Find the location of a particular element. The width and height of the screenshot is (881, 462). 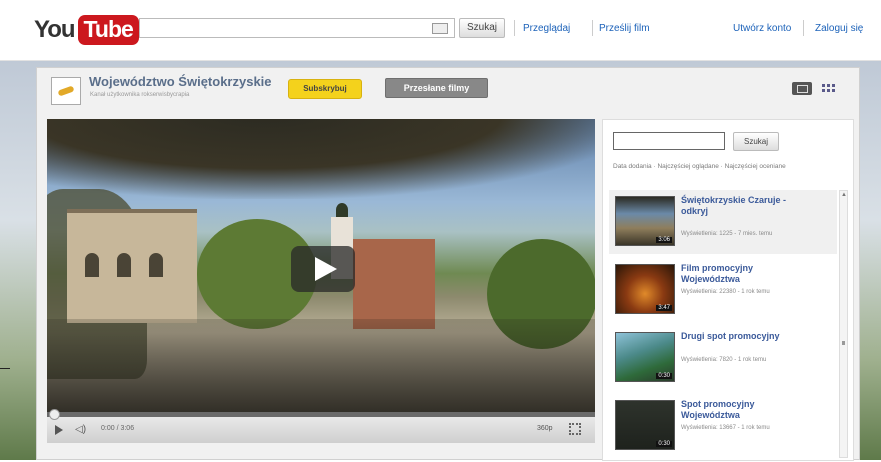

create-account-link: Utwórz konto is located at coordinates (762, 28).